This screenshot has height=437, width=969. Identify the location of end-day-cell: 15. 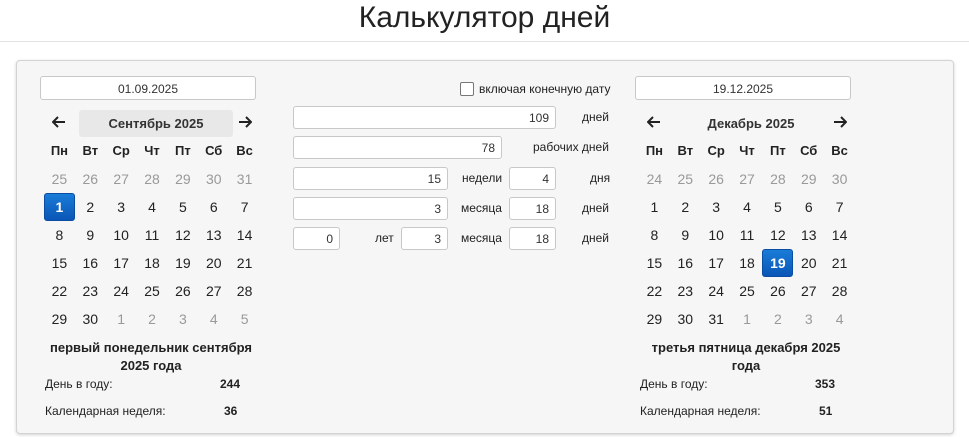
(654, 263).